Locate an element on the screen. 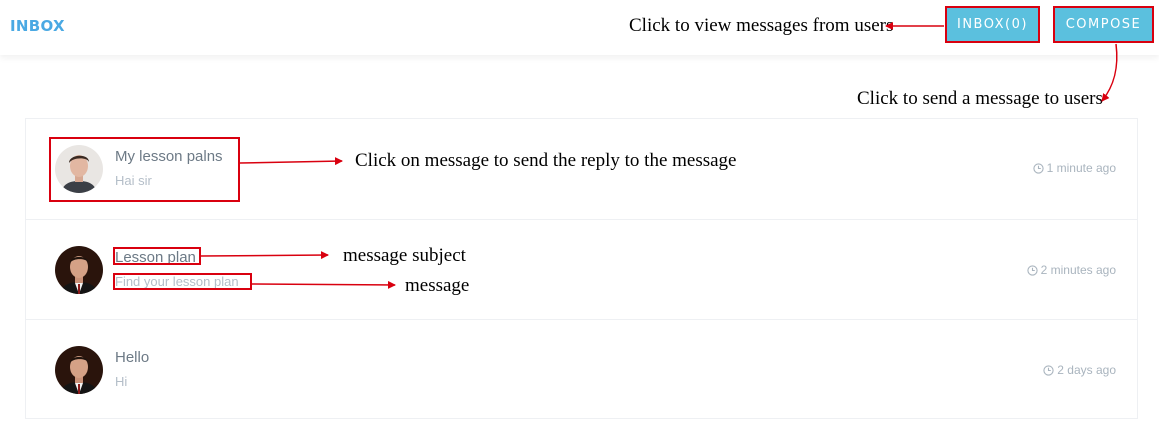  compose-arrow is located at coordinates (1109, 72).